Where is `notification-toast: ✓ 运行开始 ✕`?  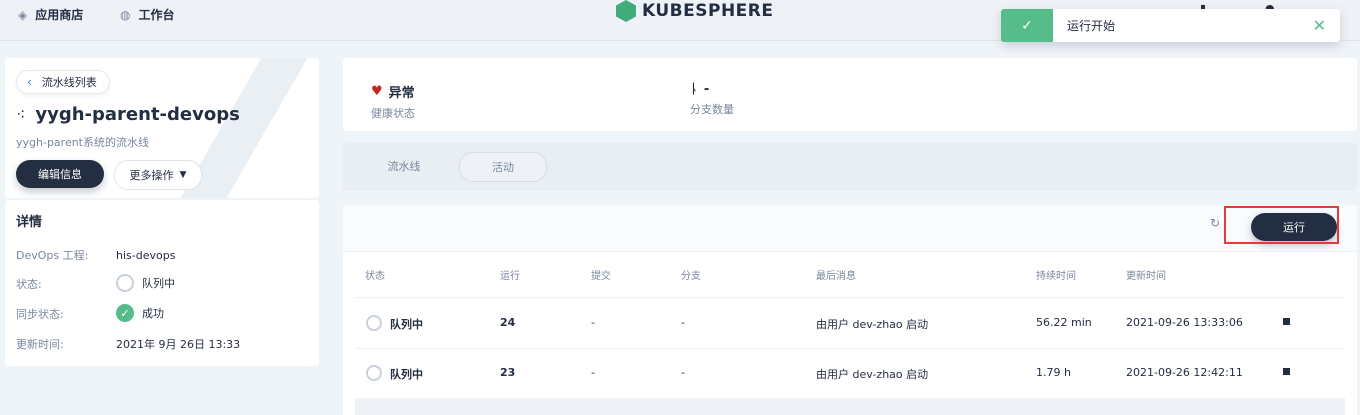
notification-toast: ✓ 运行开始 ✕ is located at coordinates (1170, 25).